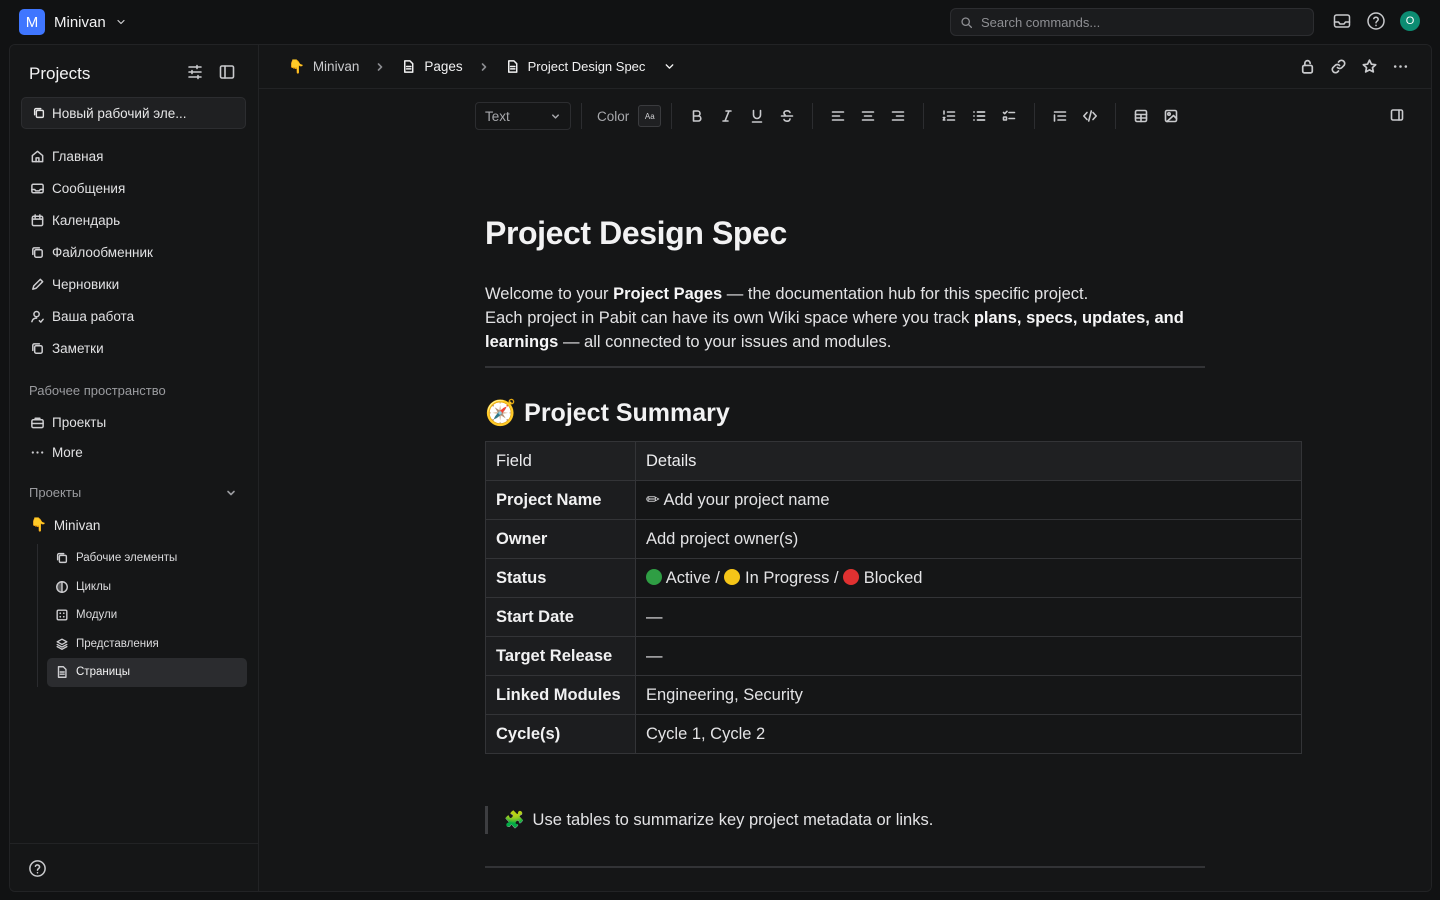 The width and height of the screenshot is (1440, 900). Describe the element at coordinates (133, 422) in the screenshot. I see `sidebar-item-projects: Проекты` at that location.